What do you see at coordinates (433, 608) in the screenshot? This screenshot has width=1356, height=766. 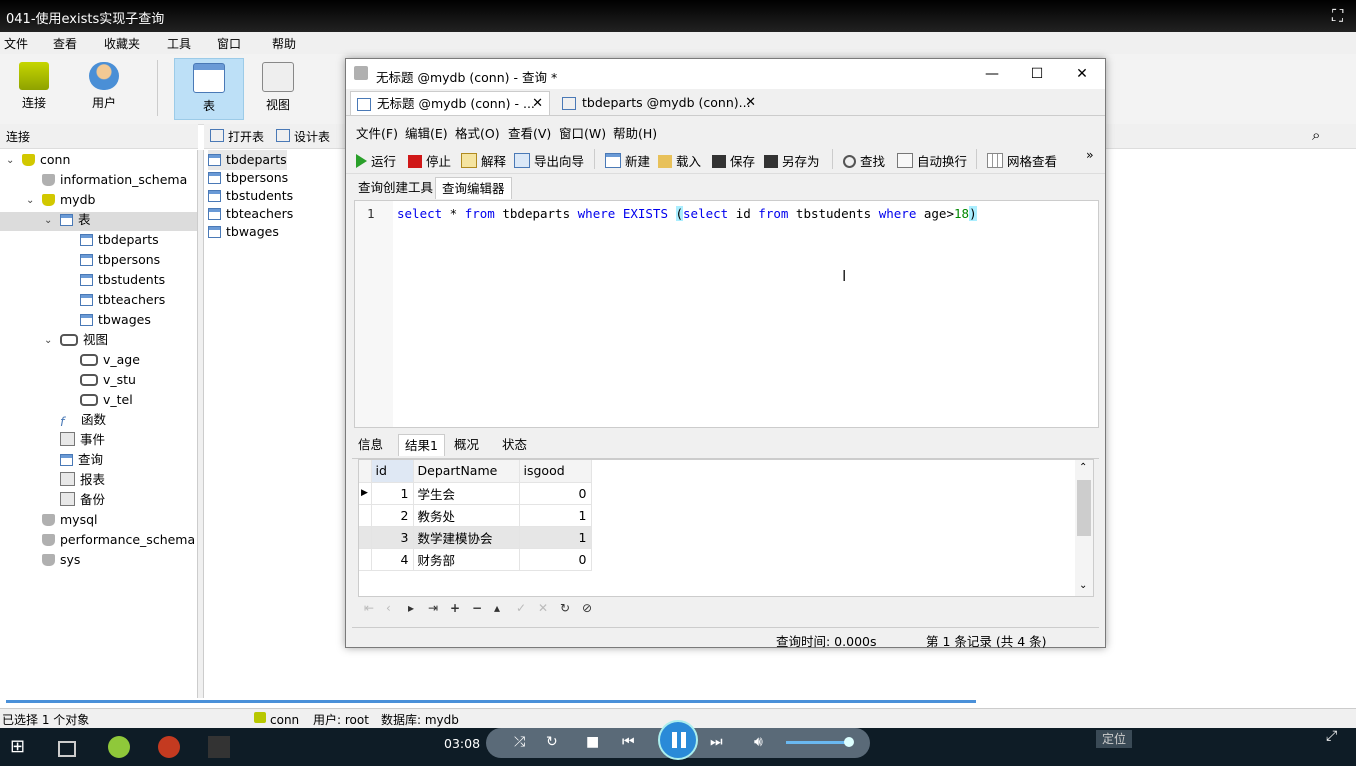 I see `last-record-icon: ⇥` at bounding box center [433, 608].